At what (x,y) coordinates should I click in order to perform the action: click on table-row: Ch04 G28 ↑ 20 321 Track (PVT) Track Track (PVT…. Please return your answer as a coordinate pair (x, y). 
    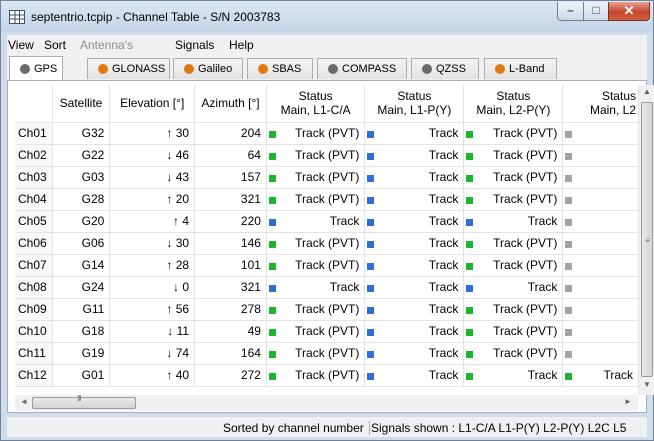
    Looking at the image, I should click on (327, 199).